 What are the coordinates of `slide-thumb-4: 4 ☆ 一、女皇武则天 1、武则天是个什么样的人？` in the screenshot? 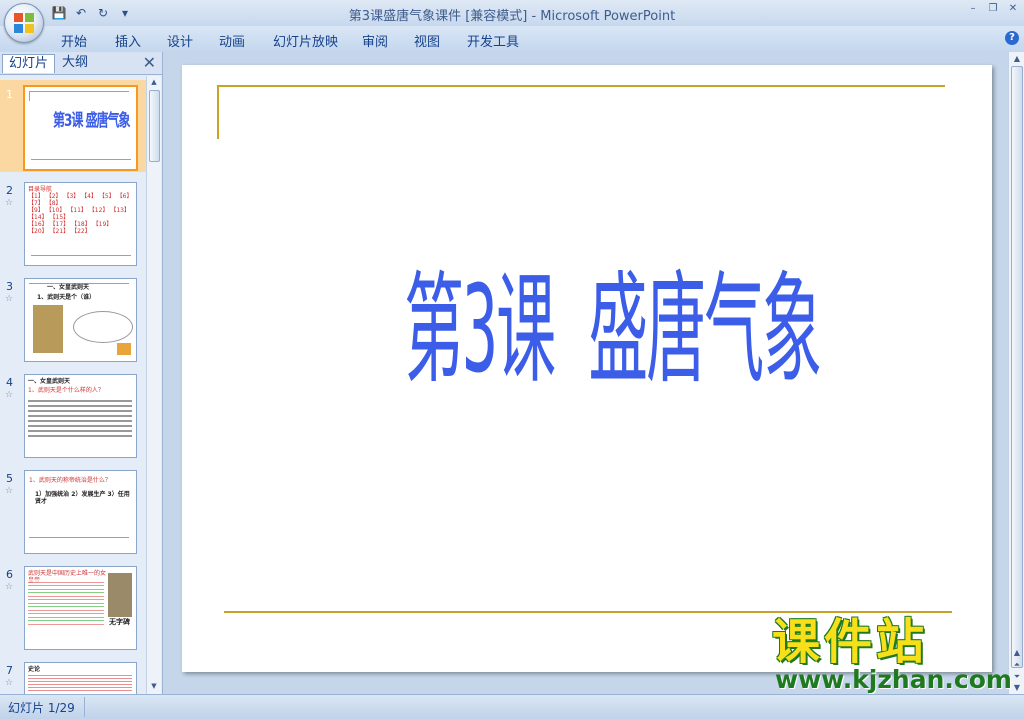 It's located at (73, 414).